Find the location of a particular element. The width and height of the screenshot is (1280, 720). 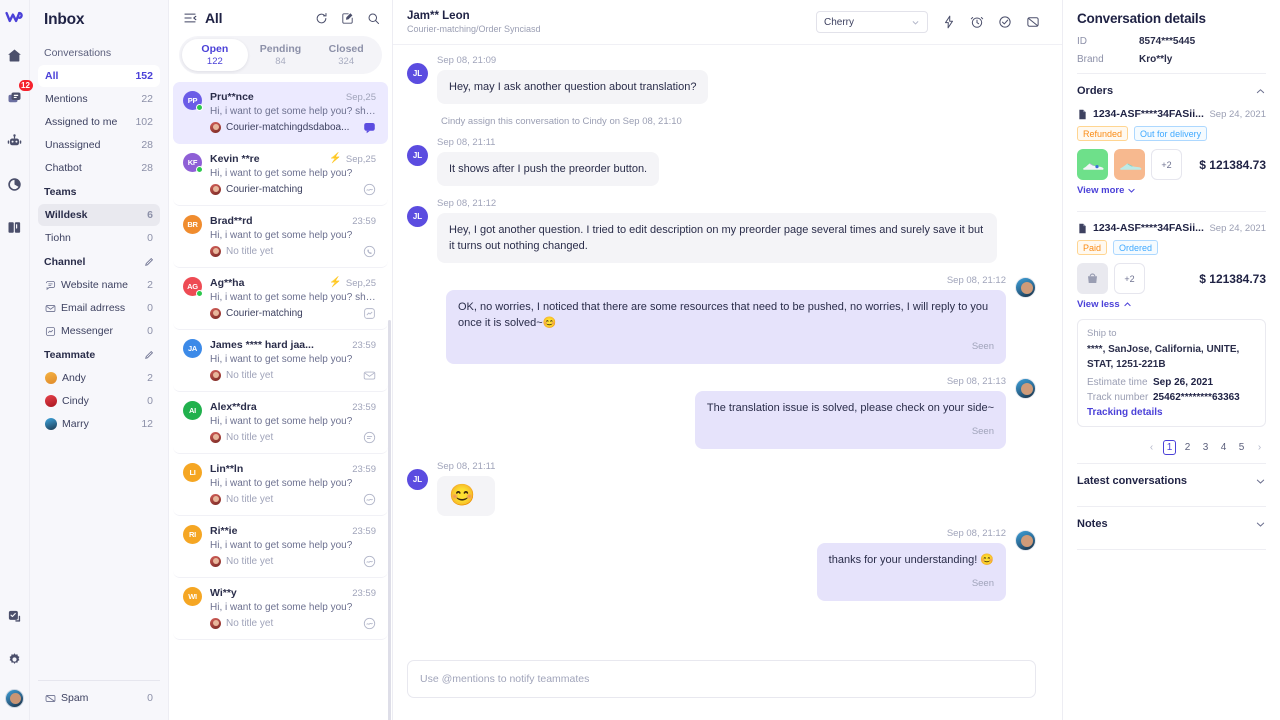

sidebar-item-assigned-to-me: Assigned to me 102 is located at coordinates (99, 122).